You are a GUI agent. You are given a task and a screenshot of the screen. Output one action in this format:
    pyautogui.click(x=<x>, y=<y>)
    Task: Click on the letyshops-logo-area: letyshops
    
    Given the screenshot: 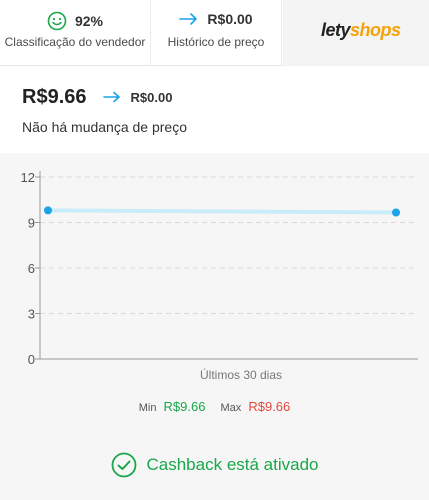 What is the action you would take?
    pyautogui.click(x=356, y=33)
    